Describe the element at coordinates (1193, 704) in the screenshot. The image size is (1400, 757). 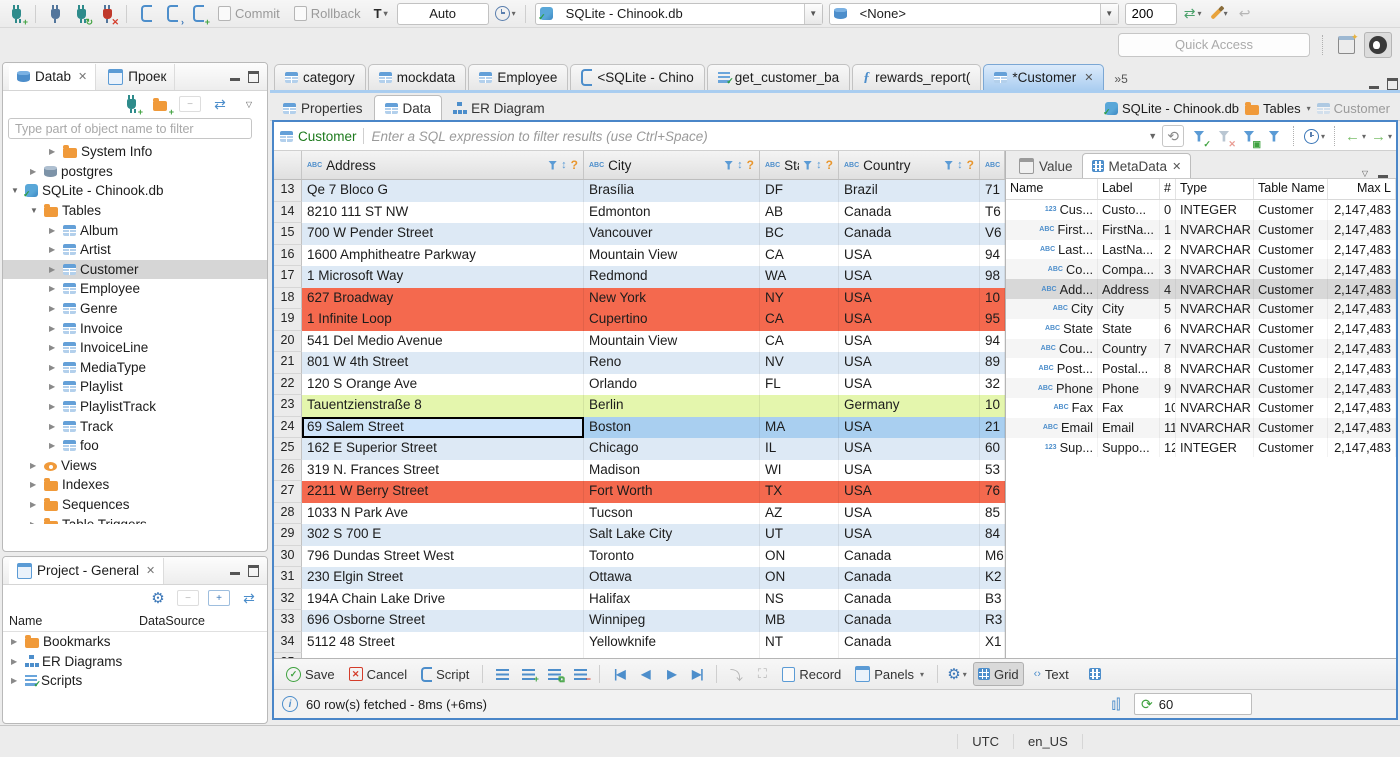
I see `refresh-count-box: ⟳ 60` at that location.